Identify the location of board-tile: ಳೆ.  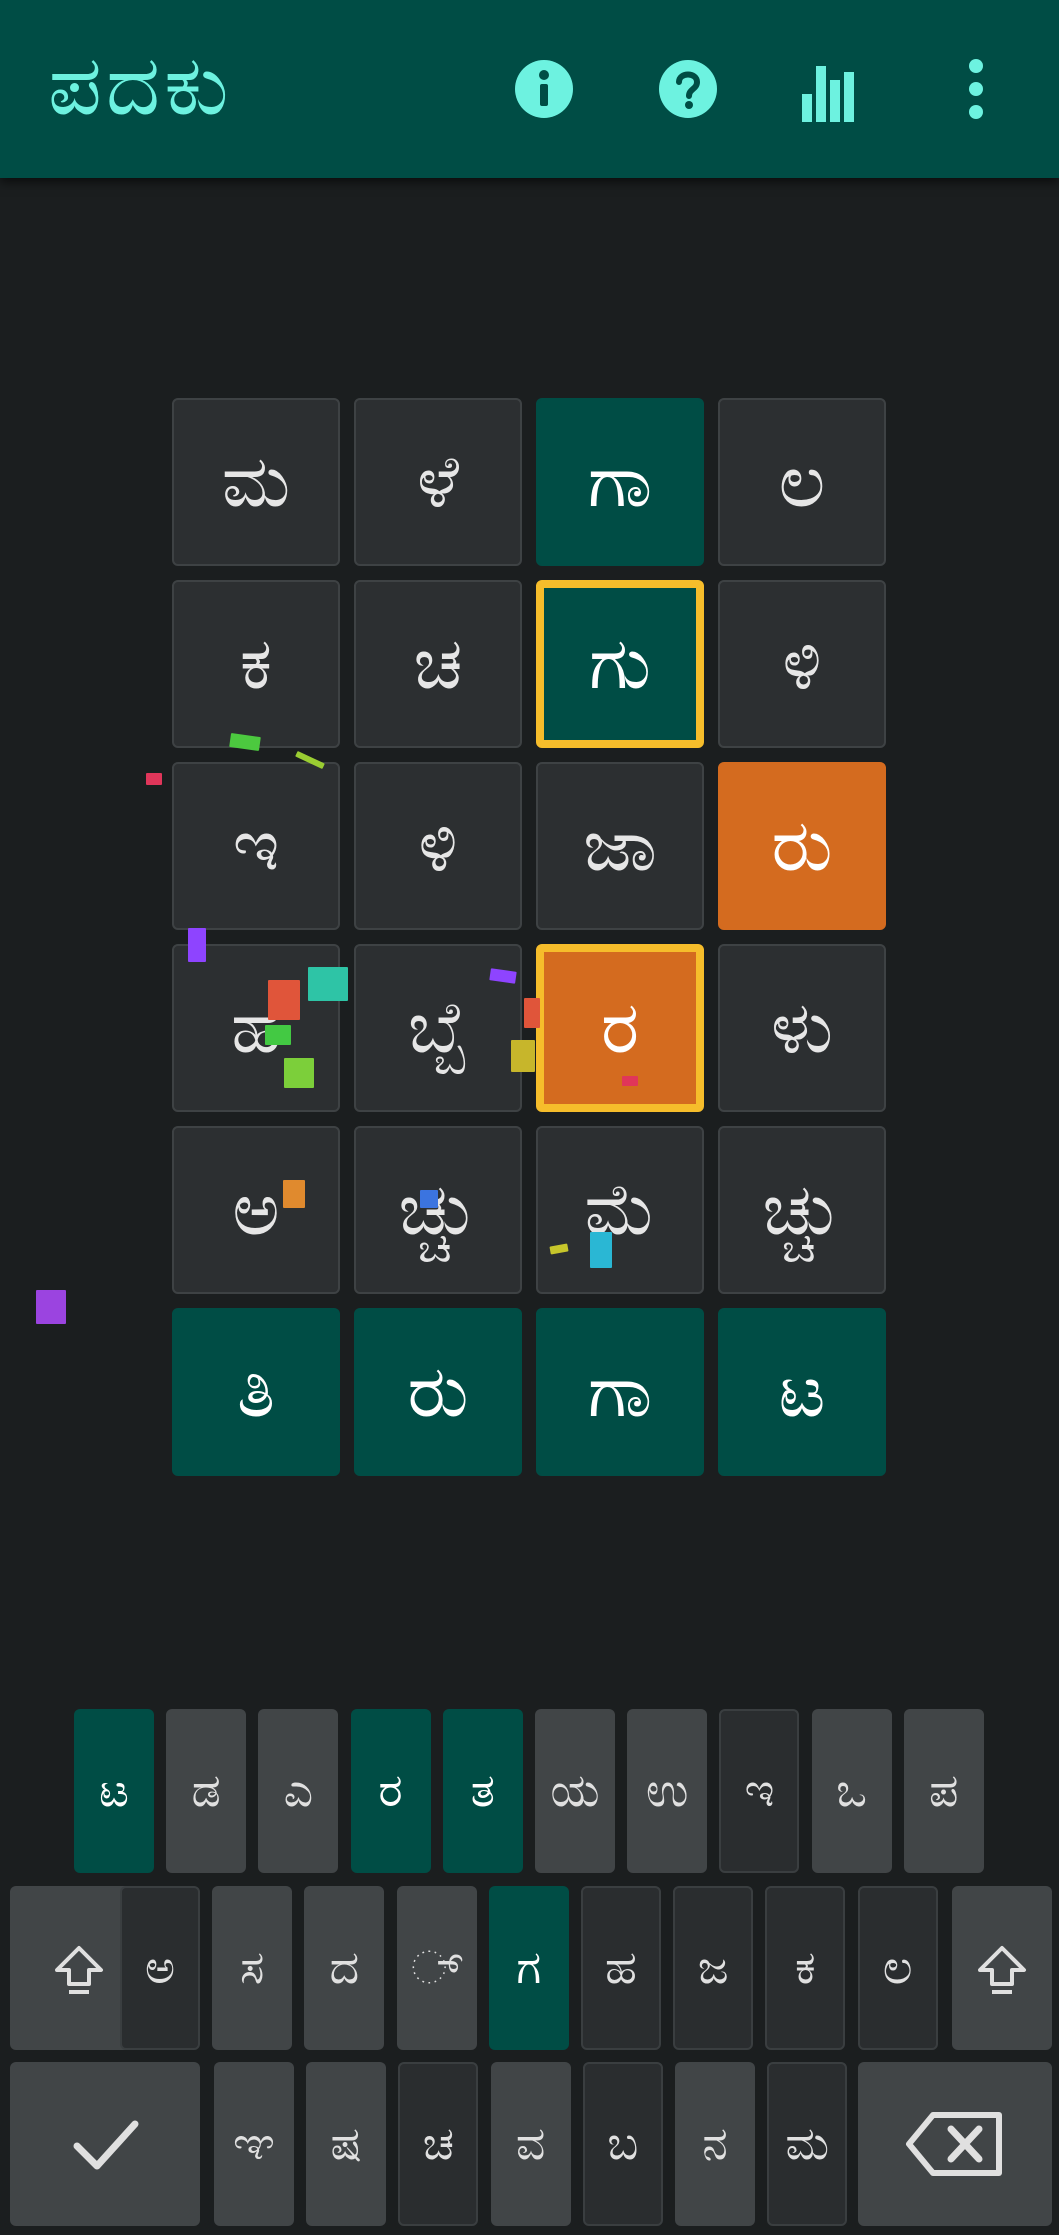
(438, 482).